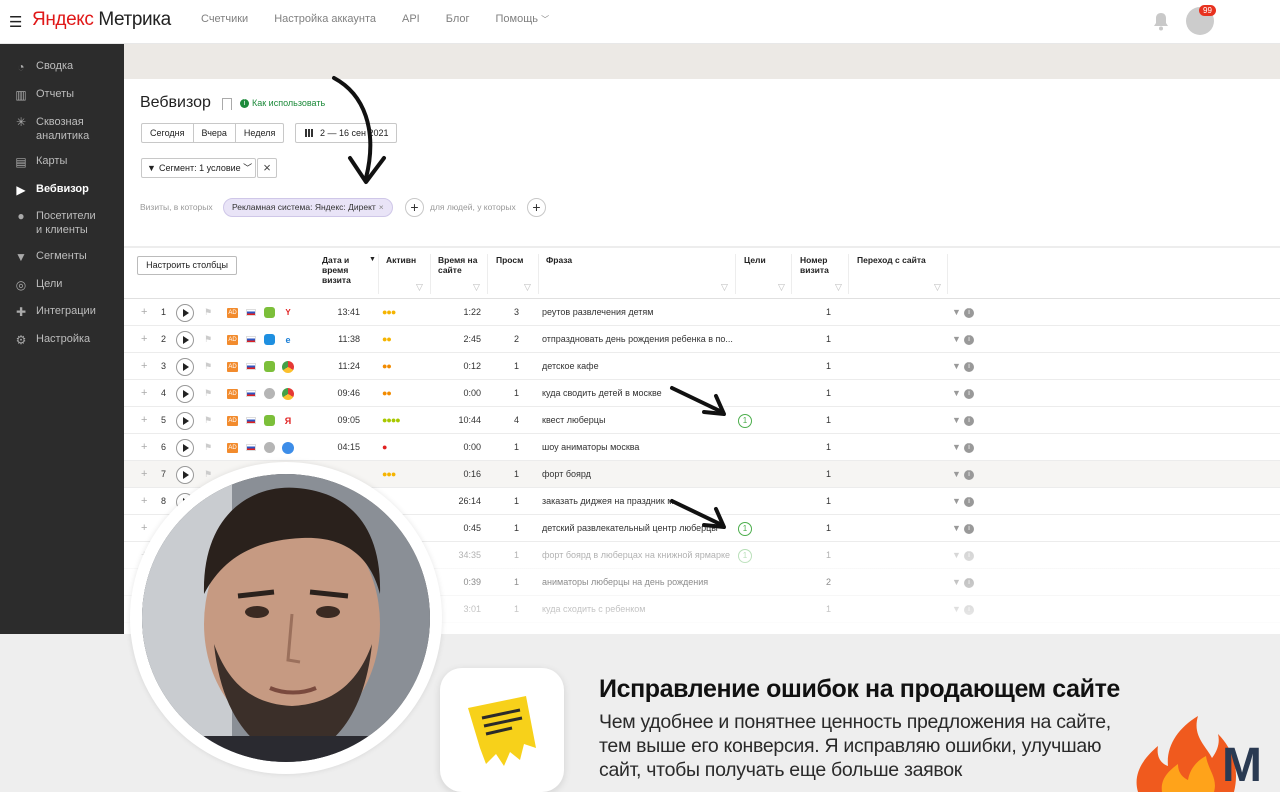 The height and width of the screenshot is (792, 1280). I want to click on period-yesterday: Вчера, so click(215, 133).